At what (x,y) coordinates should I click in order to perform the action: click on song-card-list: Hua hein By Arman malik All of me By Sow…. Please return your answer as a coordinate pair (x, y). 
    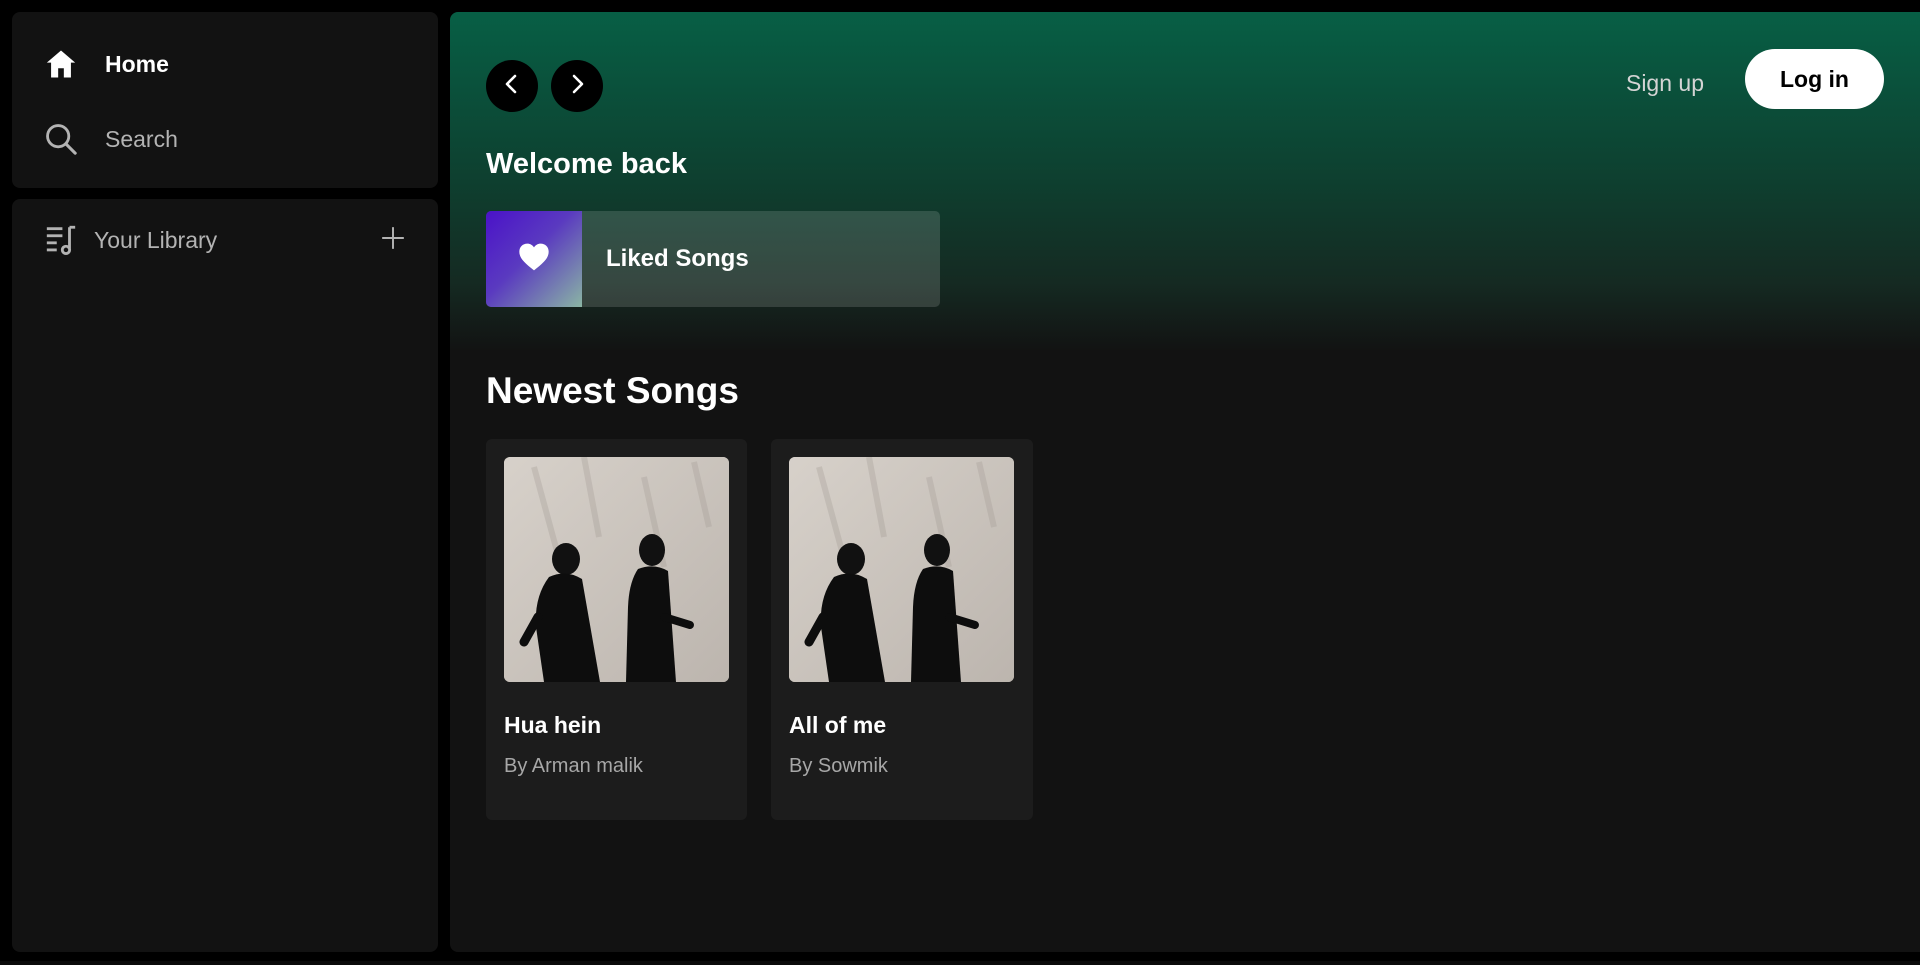
    Looking at the image, I should click on (759, 629).